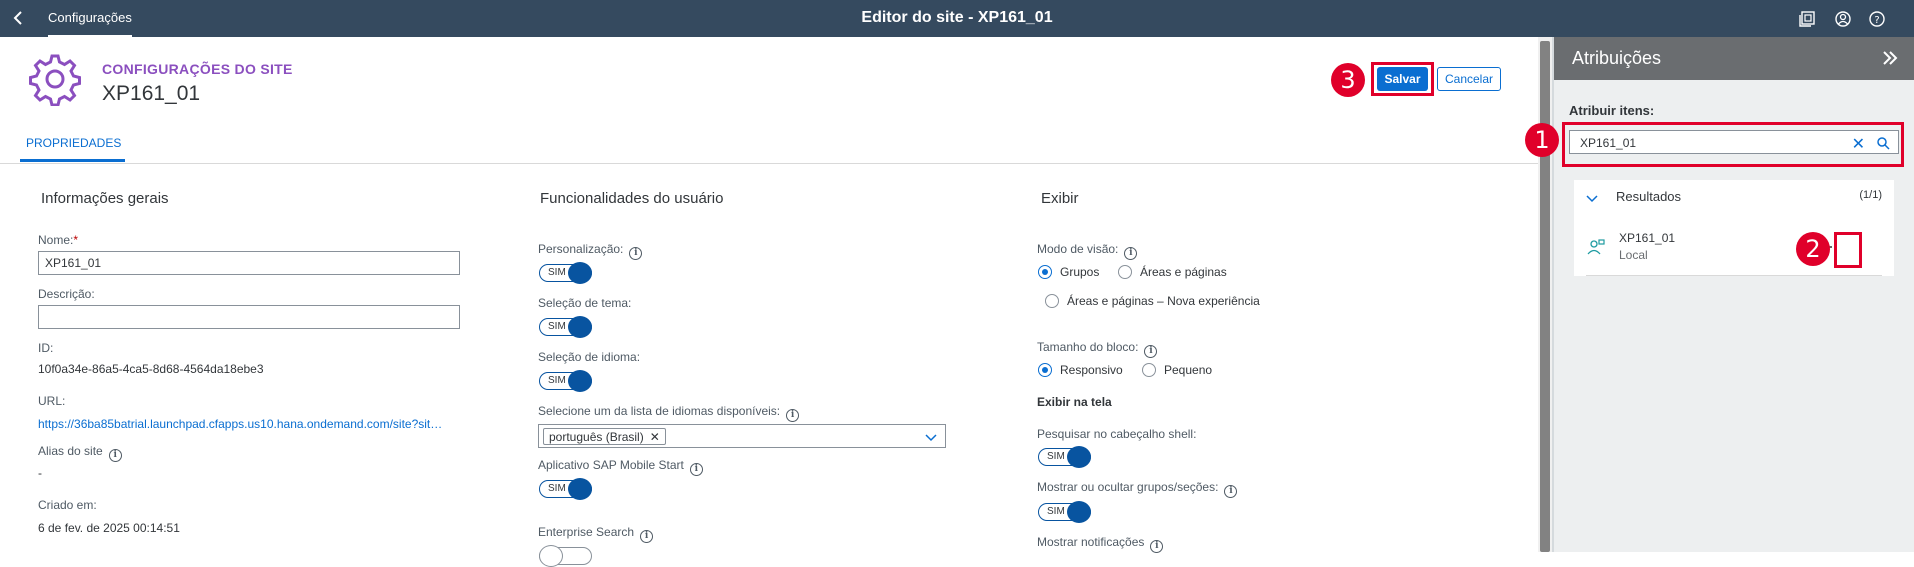 The width and height of the screenshot is (1914, 567). Describe the element at coordinates (55, 80) in the screenshot. I see `gear-icon` at that location.